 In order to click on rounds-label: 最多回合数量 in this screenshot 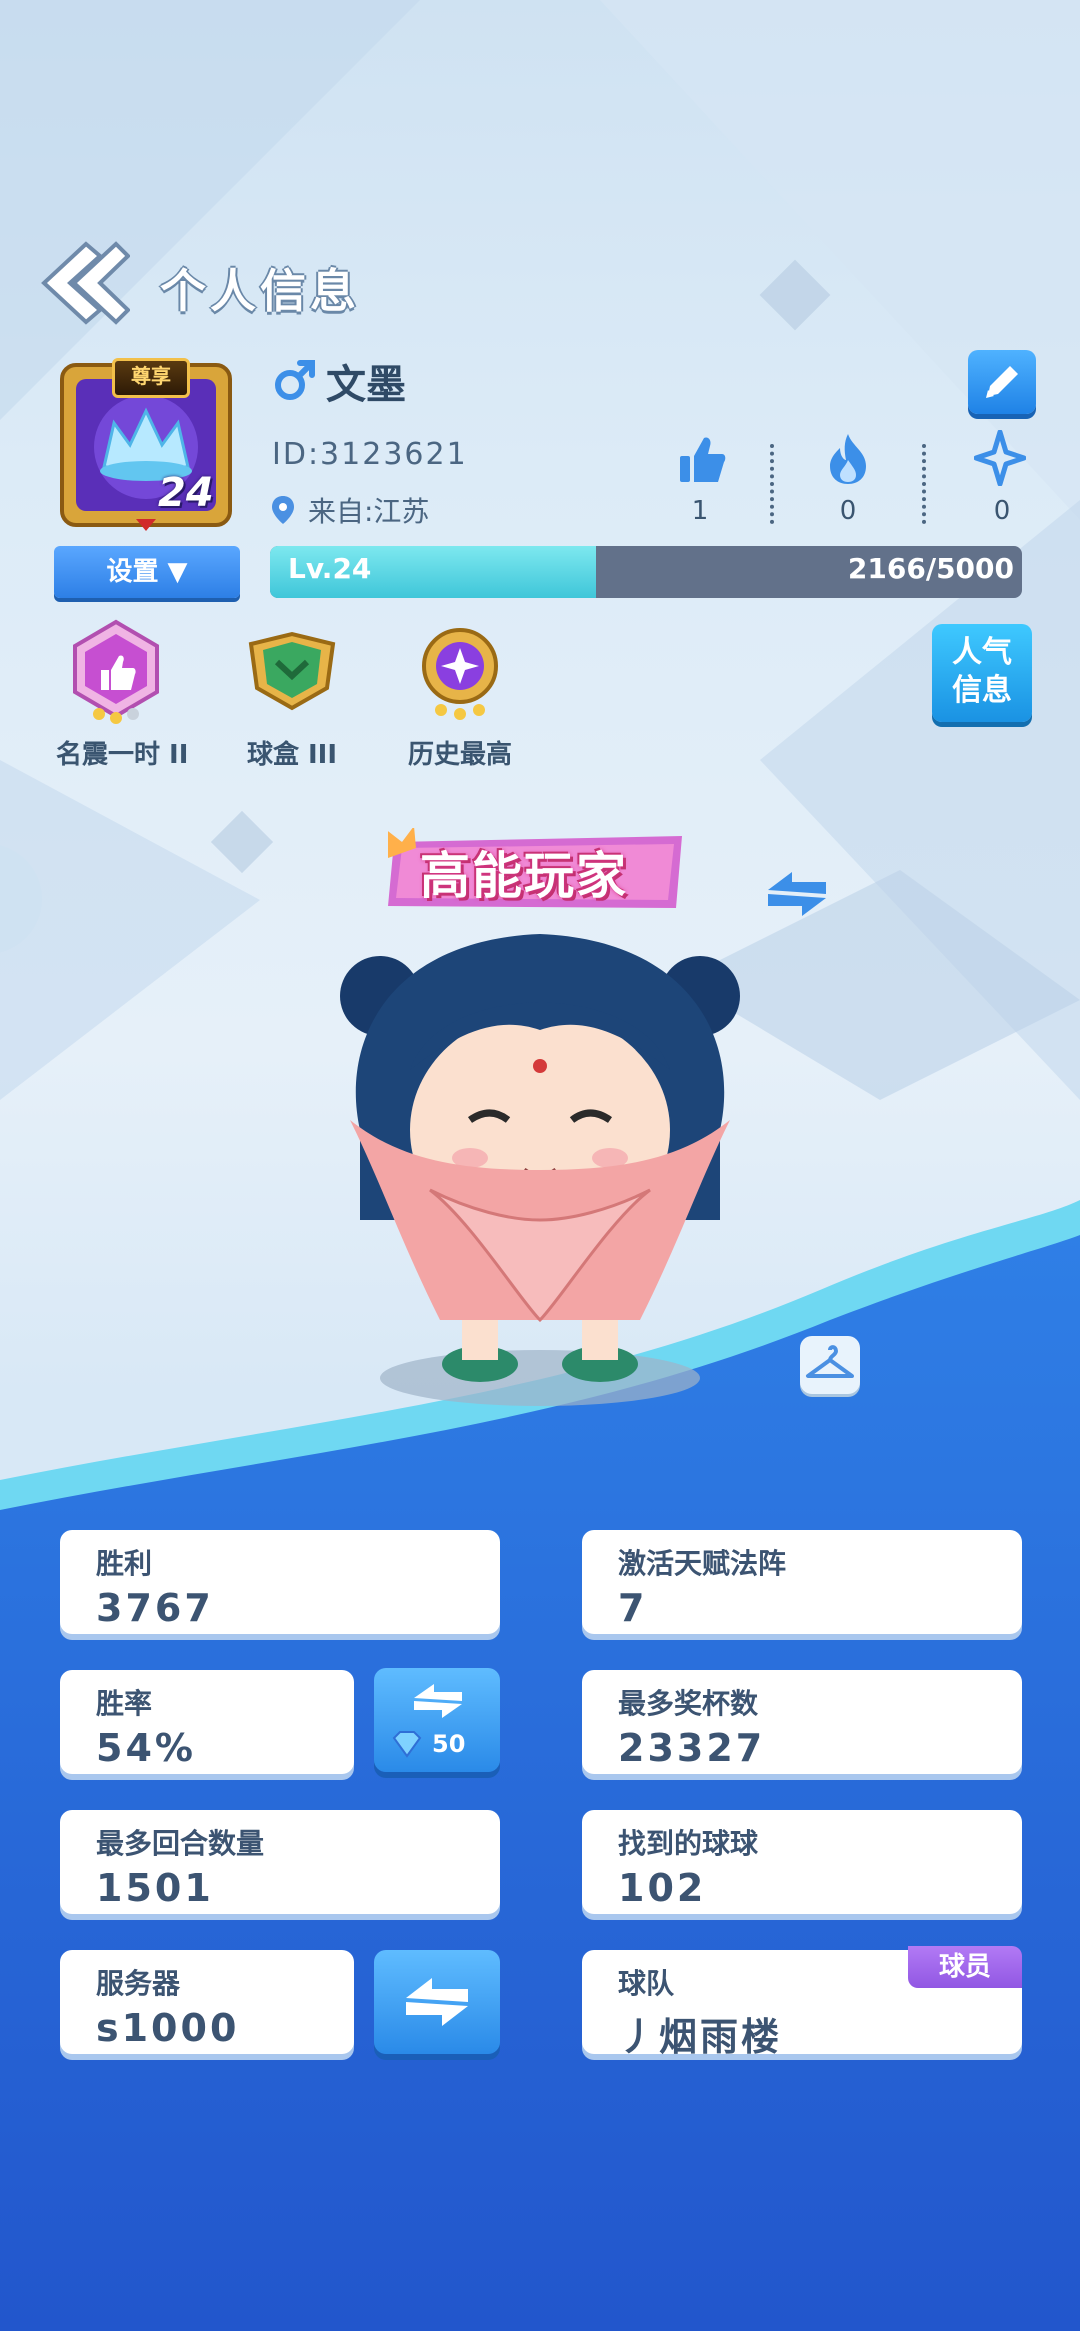, I will do `click(180, 1843)`.